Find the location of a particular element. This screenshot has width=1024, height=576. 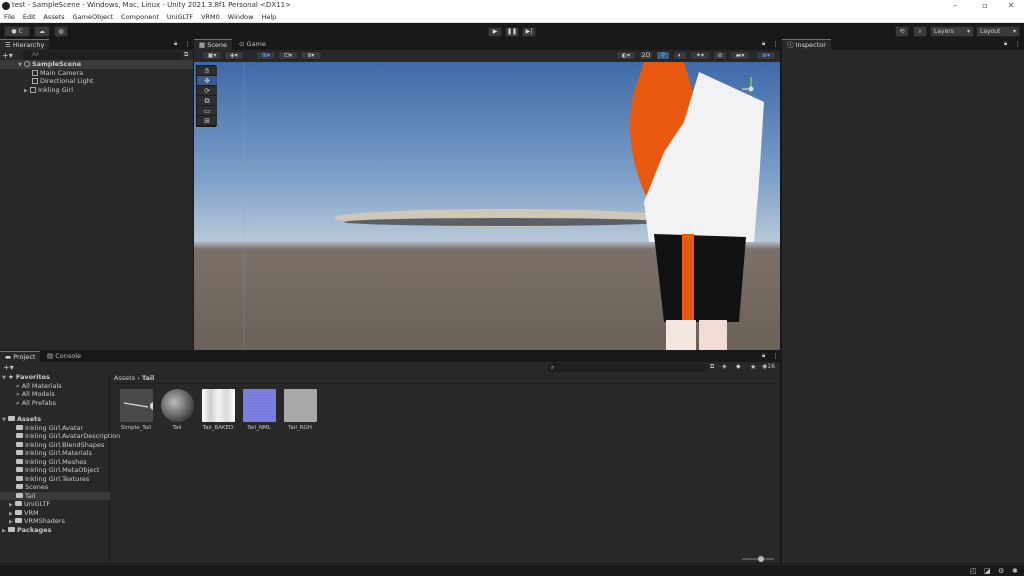

move-tool-icon: ✥ is located at coordinates (207, 81).